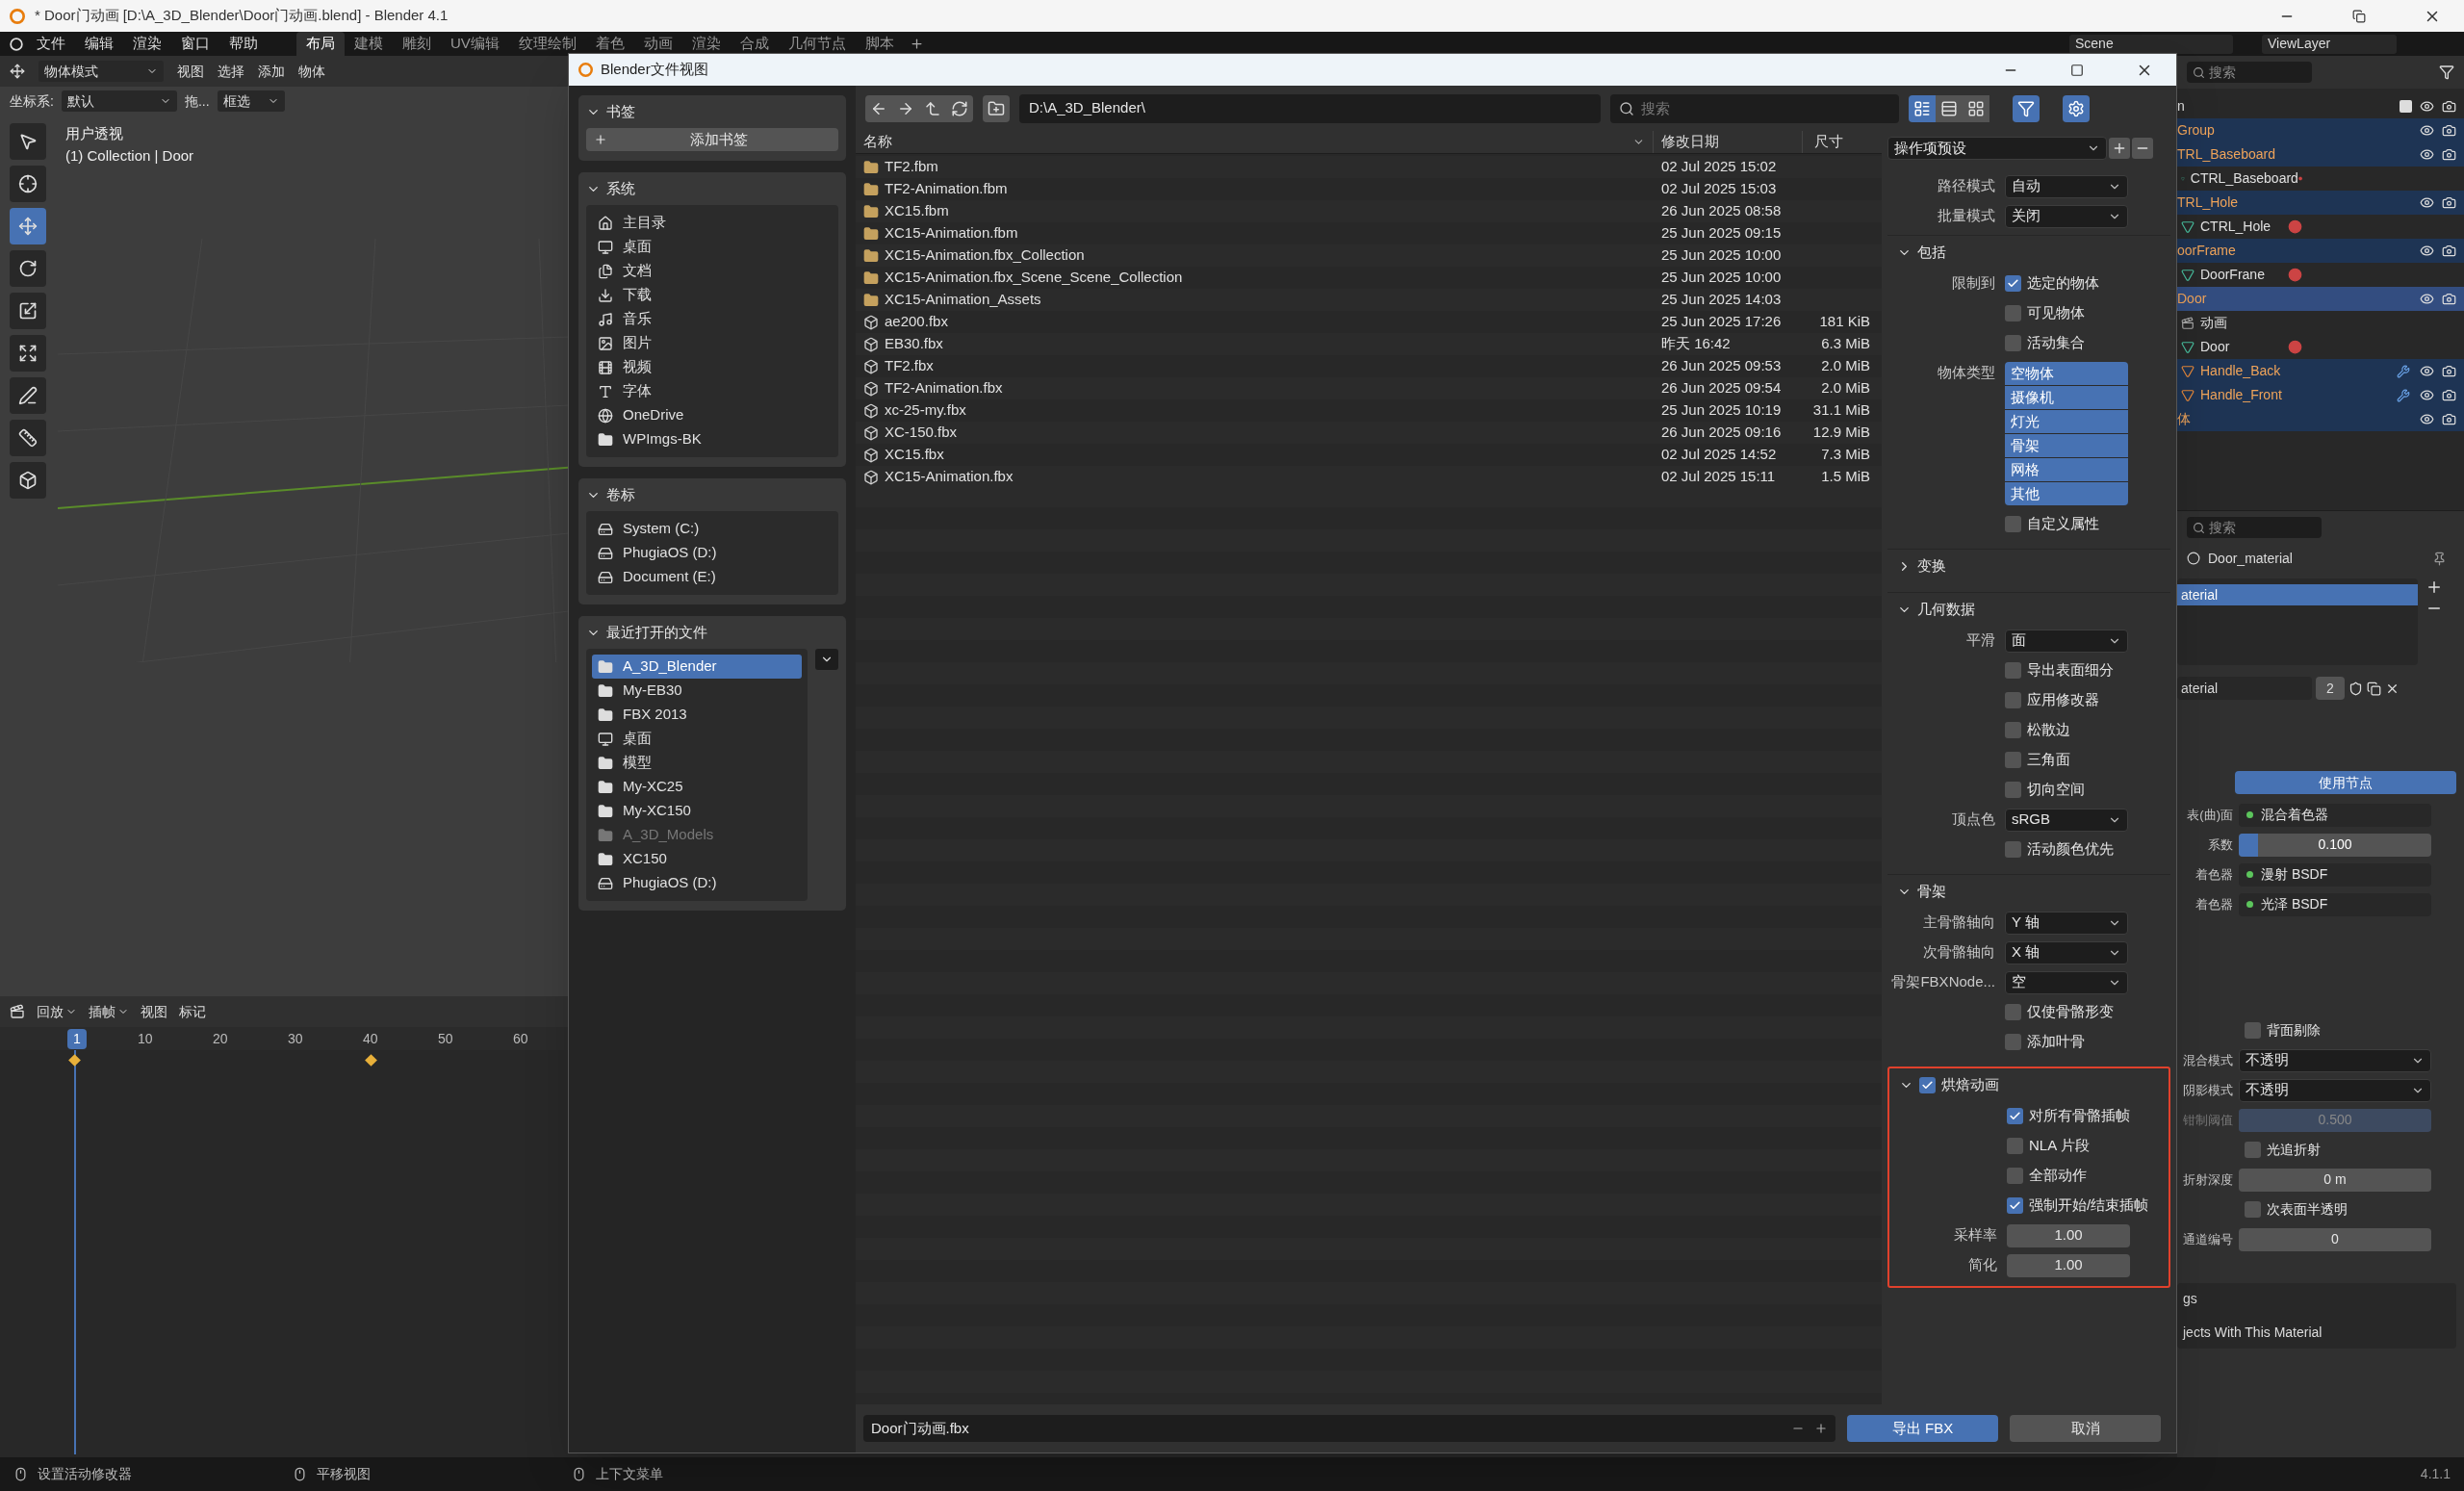 The image size is (2464, 1491). Describe the element at coordinates (944, 388) in the screenshot. I see `file-name: TF2-Animation.fbx` at that location.